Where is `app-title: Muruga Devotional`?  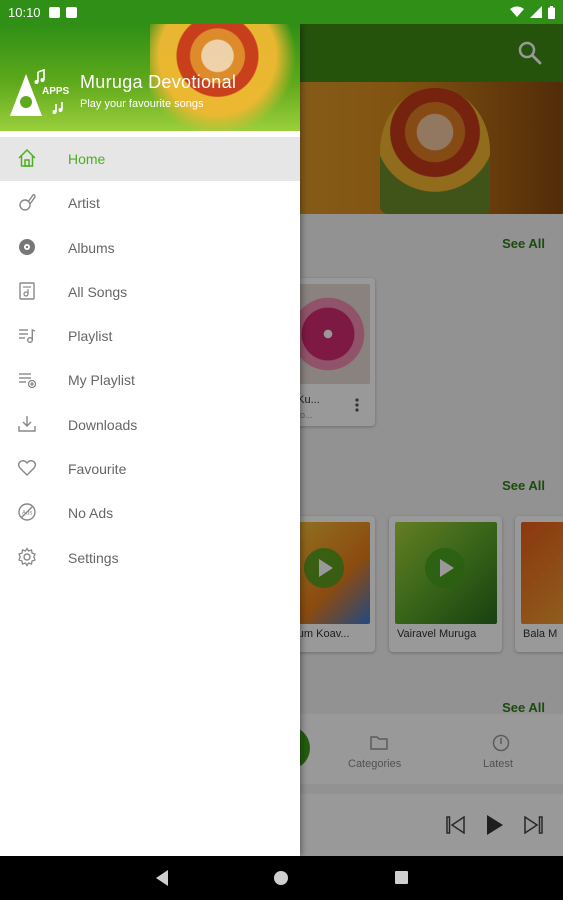
app-title: Muruga Devotional is located at coordinates (158, 82).